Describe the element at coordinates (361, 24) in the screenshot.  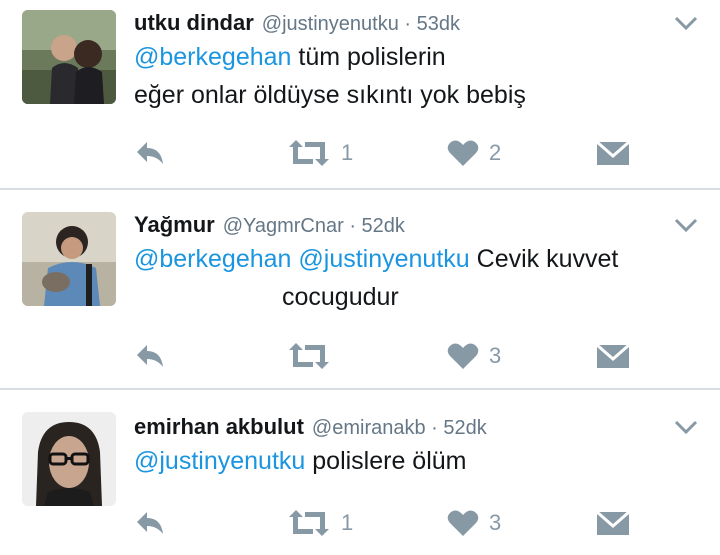
I see `handle-and-time: @justinyenutku · 53dk` at that location.